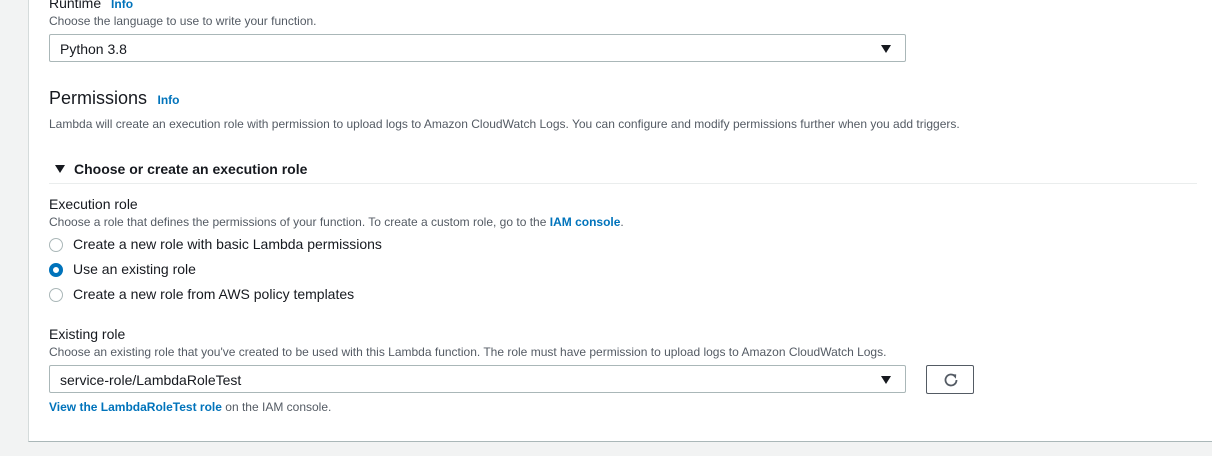 The image size is (1212, 456). Describe the element at coordinates (87, 334) in the screenshot. I see `existing-role-label: Existing role` at that location.